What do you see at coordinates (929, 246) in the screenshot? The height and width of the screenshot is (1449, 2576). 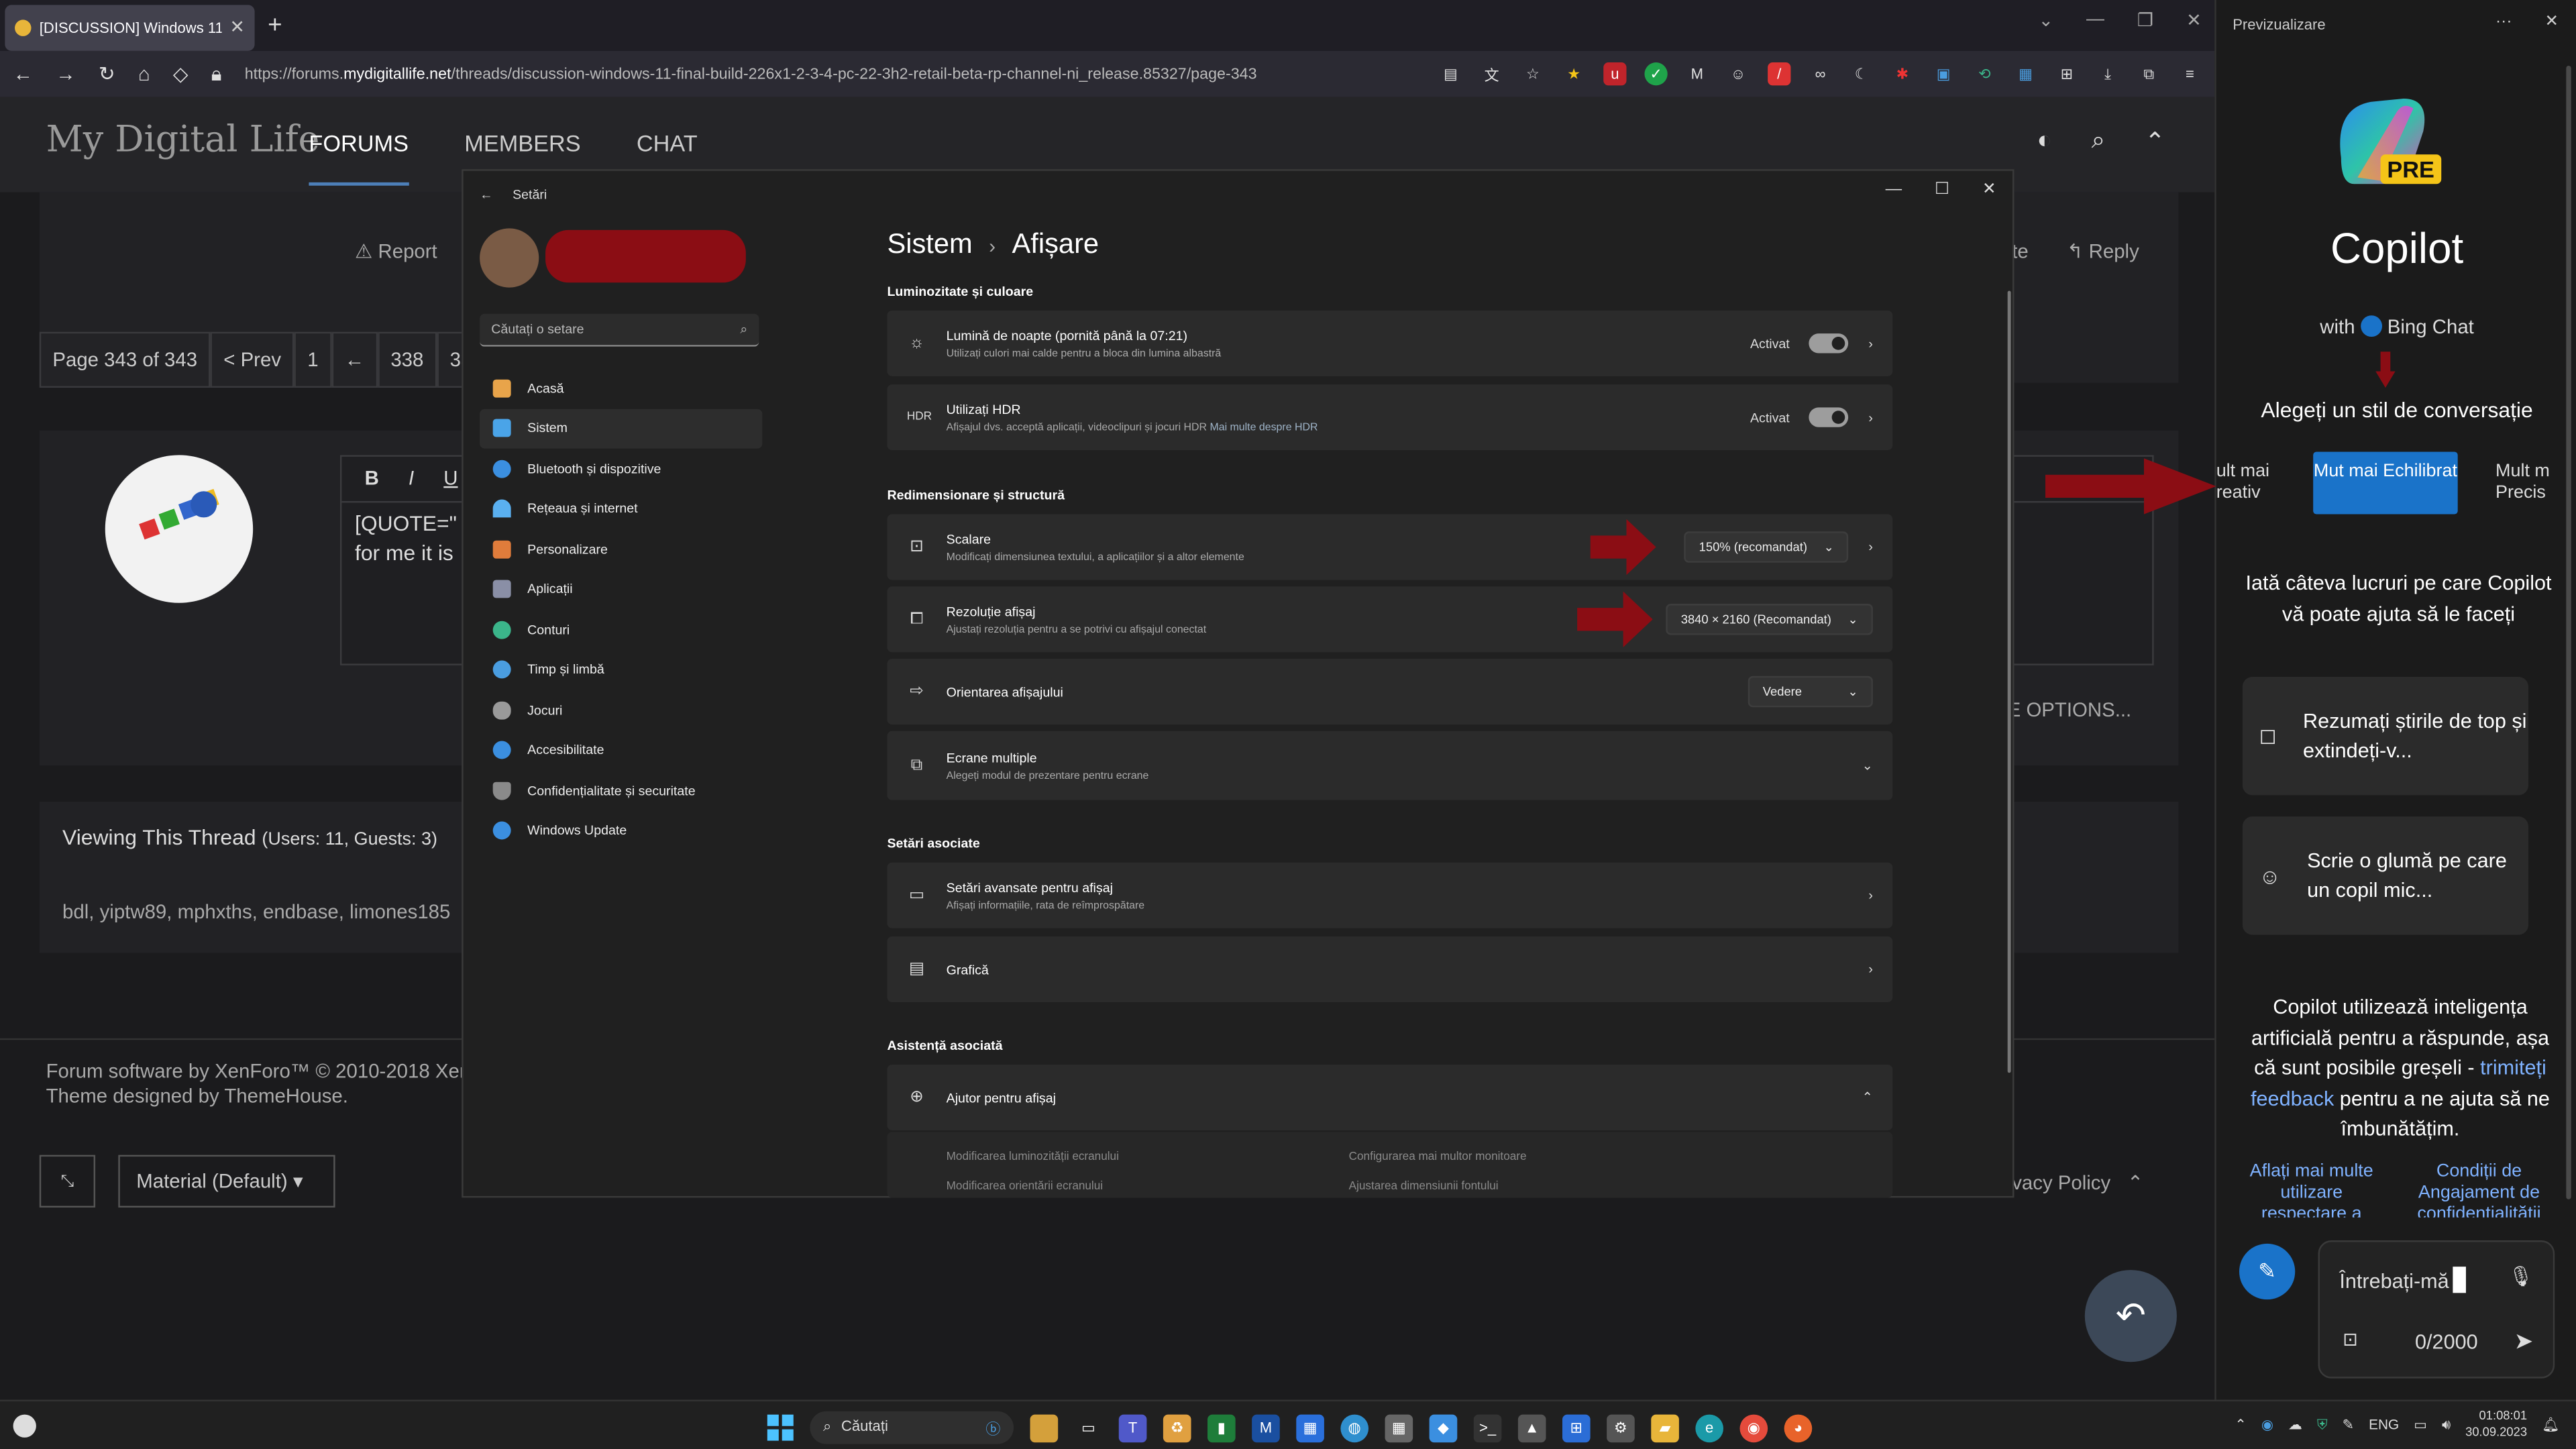 I see `breadcrumb-parent: Sistem` at bounding box center [929, 246].